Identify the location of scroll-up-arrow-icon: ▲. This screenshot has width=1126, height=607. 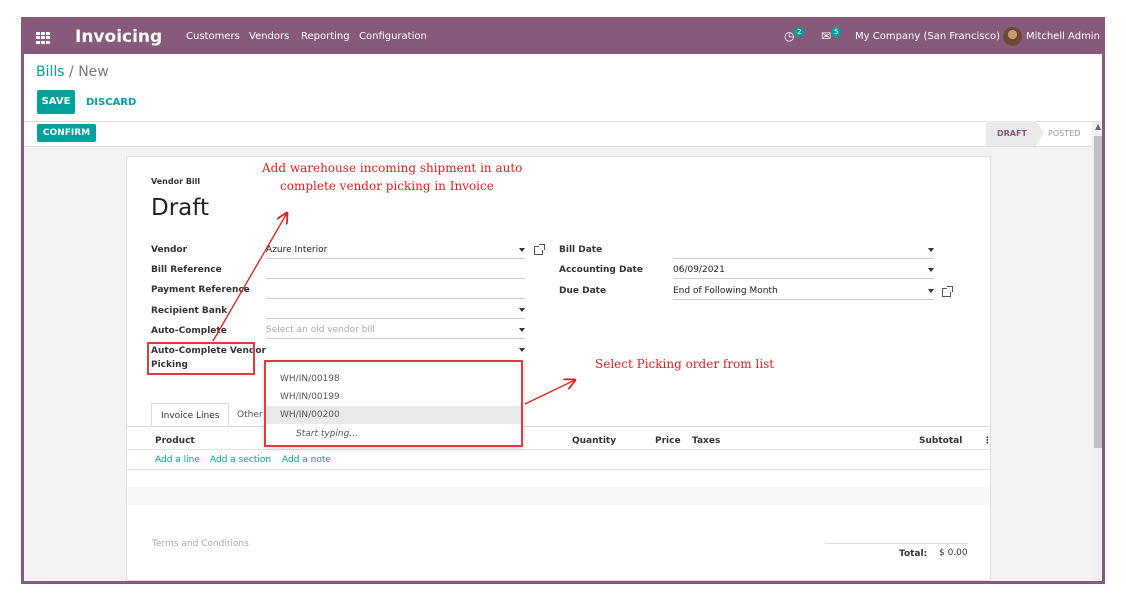
(1098, 126).